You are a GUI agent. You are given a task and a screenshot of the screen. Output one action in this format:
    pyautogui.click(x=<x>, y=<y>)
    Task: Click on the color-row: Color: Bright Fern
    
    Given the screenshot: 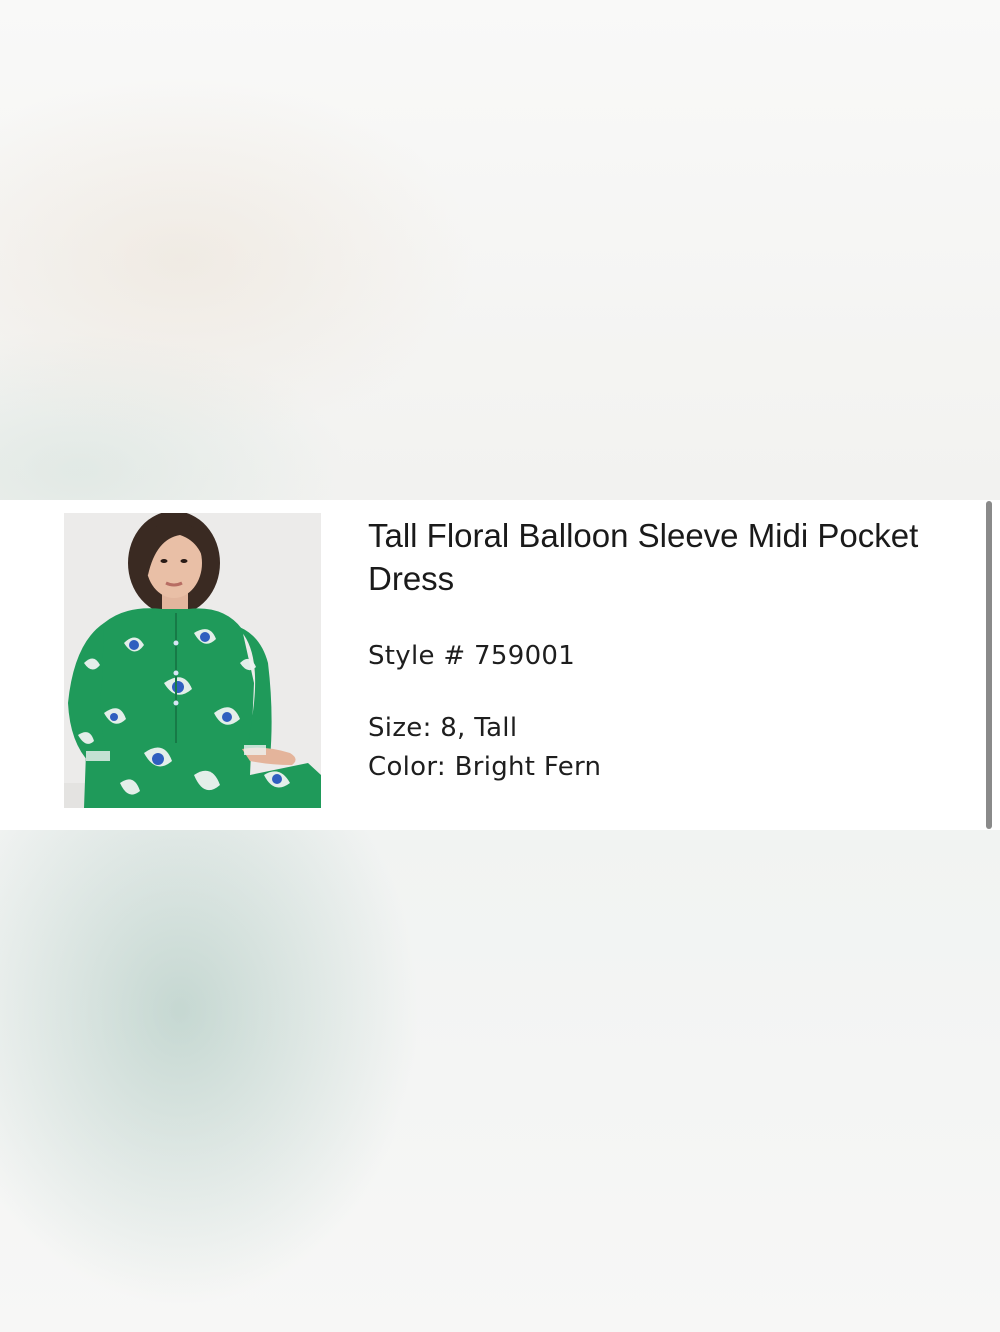 What is the action you would take?
    pyautogui.click(x=484, y=767)
    